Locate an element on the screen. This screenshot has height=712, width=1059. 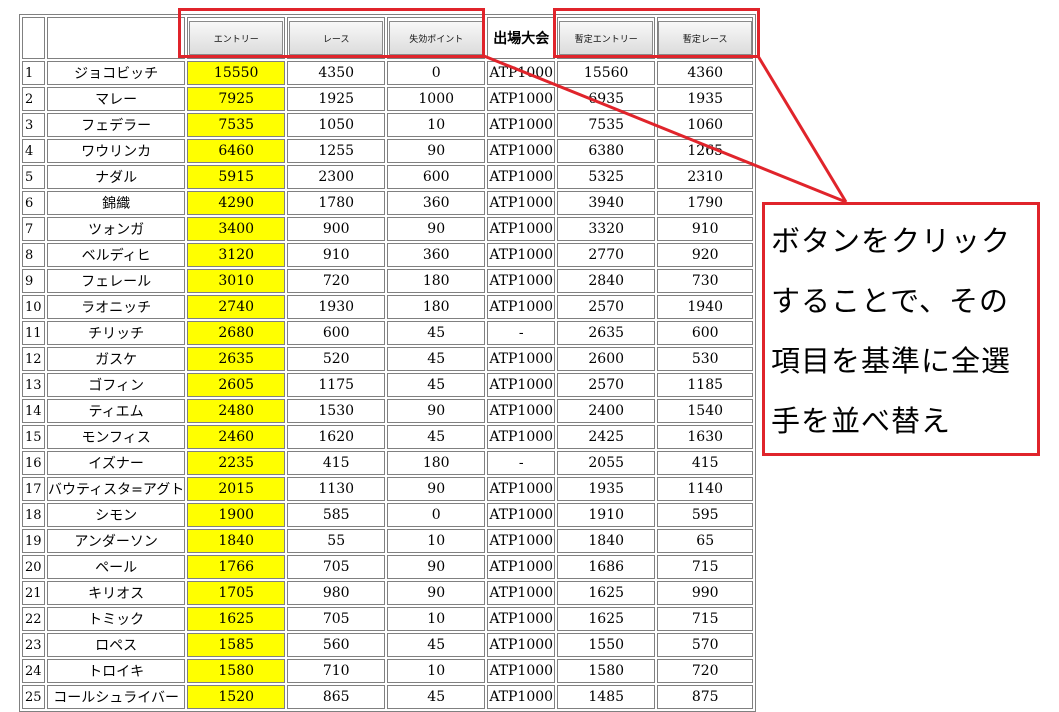
race-points-cell: 600 is located at coordinates (336, 333).